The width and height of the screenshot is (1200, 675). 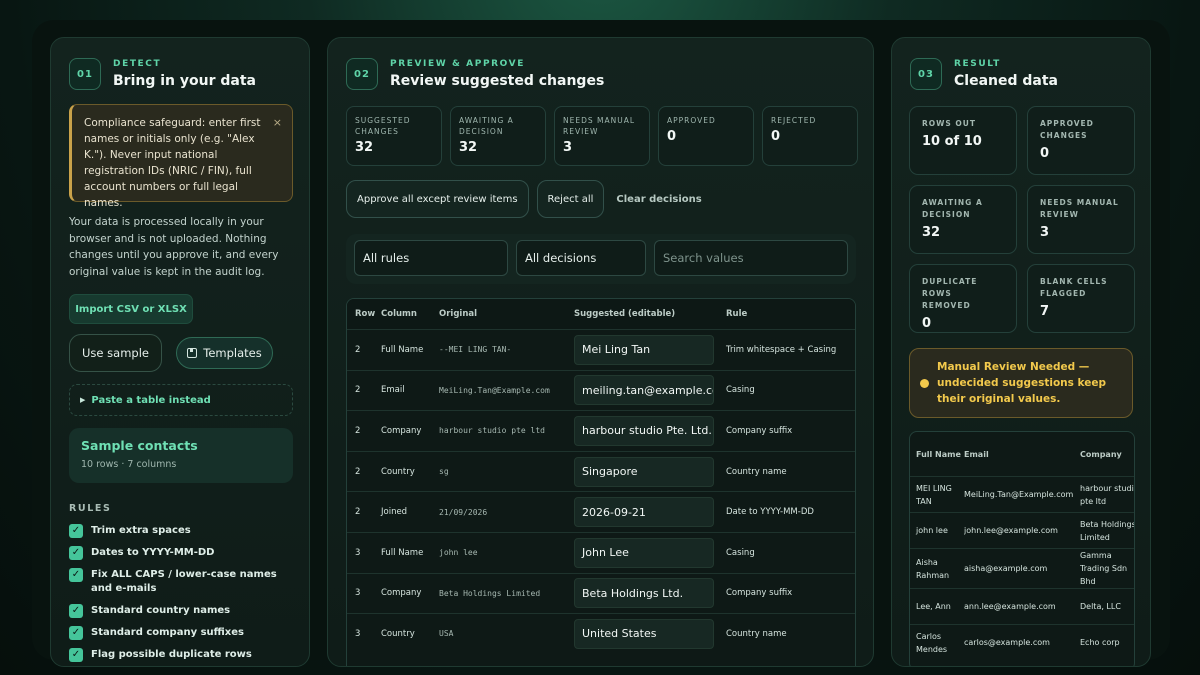 What do you see at coordinates (781, 349) in the screenshot?
I see `cell-rule: Trim whitespace + Casing` at bounding box center [781, 349].